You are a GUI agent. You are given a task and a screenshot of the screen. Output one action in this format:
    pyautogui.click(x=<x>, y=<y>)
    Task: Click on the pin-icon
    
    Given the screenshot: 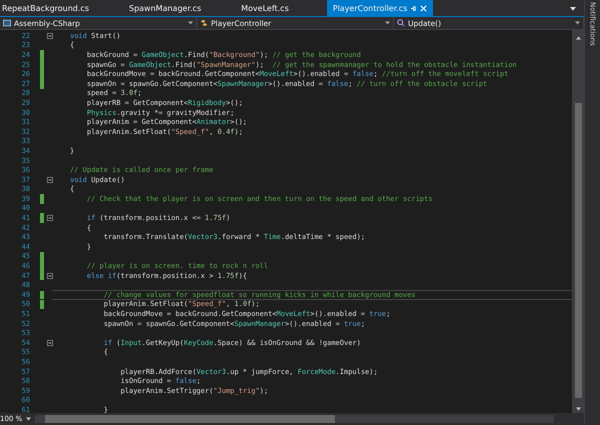 What is the action you would take?
    pyautogui.click(x=414, y=8)
    